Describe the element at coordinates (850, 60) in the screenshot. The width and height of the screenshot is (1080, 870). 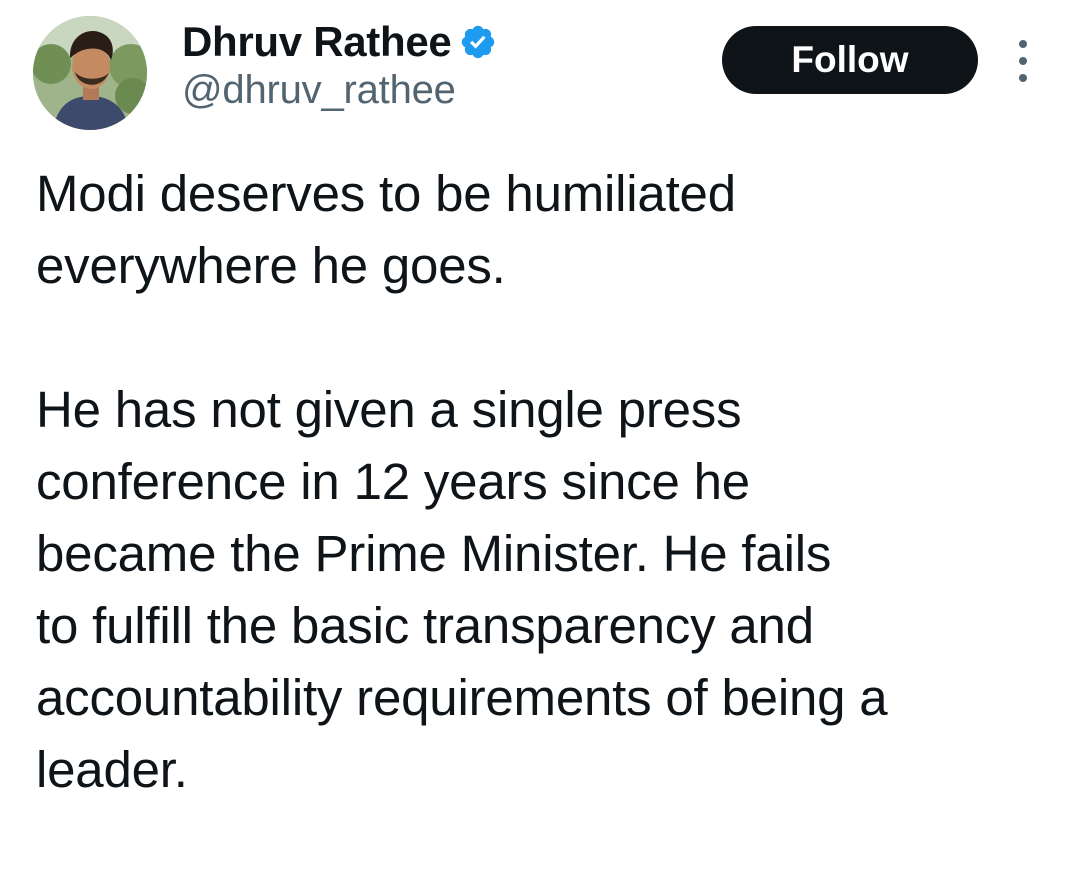
I see `follow-button: Follow` at that location.